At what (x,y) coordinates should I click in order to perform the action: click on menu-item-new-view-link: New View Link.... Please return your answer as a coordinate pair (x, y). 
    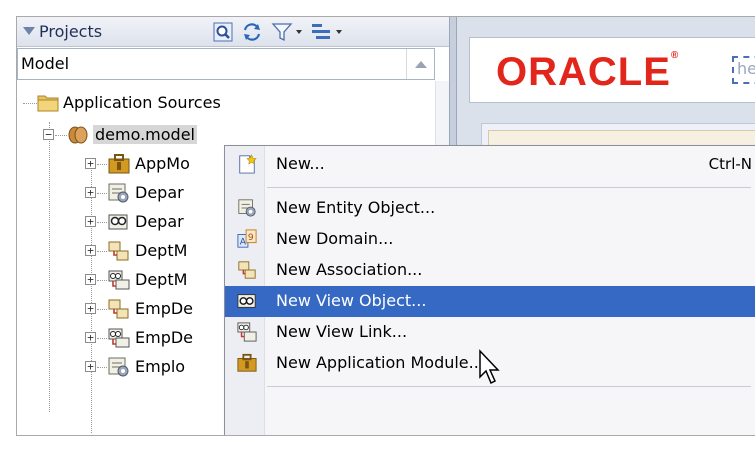
    Looking at the image, I should click on (490, 332).